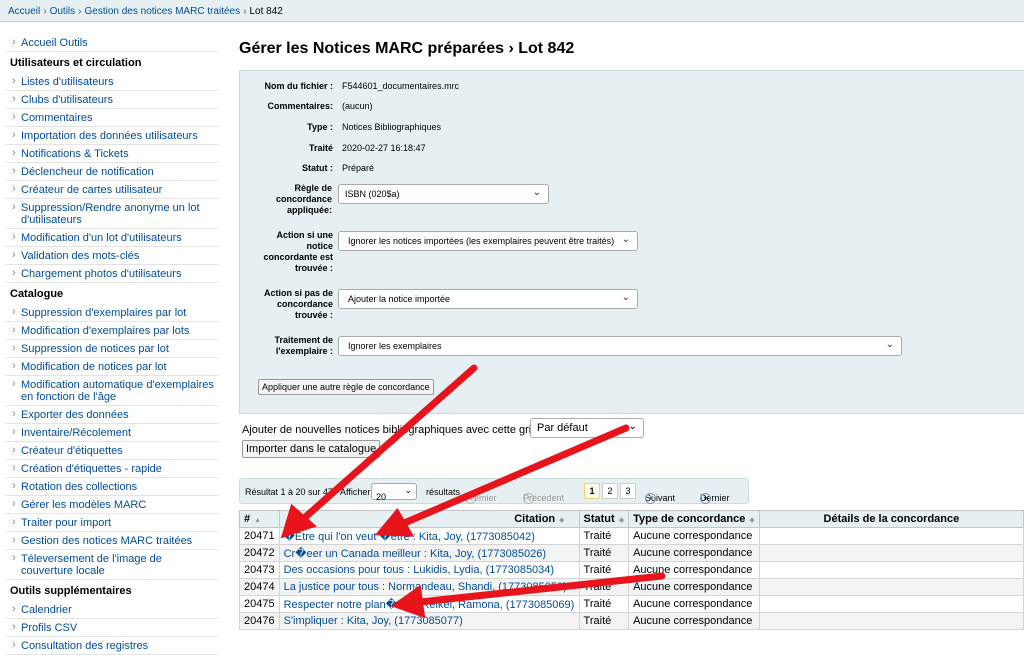 Image resolution: width=1024 pixels, height=655 pixels. What do you see at coordinates (112, 628) in the screenshot?
I see `sidebar-item: Profils CSV` at bounding box center [112, 628].